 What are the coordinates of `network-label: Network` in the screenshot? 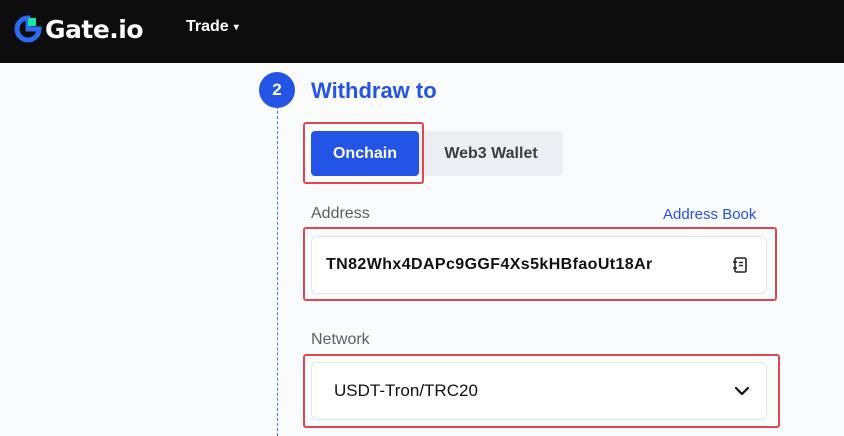 It's located at (340, 339).